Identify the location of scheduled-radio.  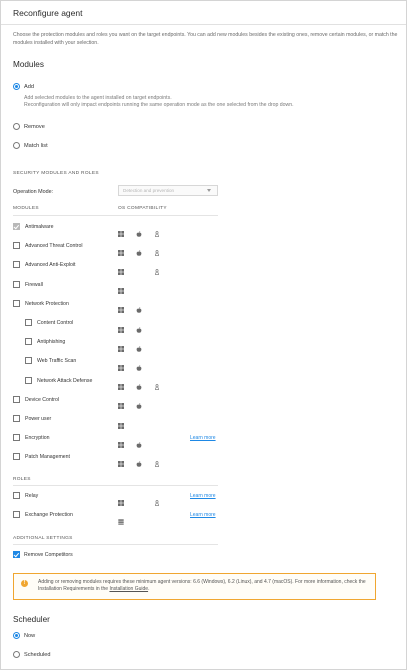
(16, 654).